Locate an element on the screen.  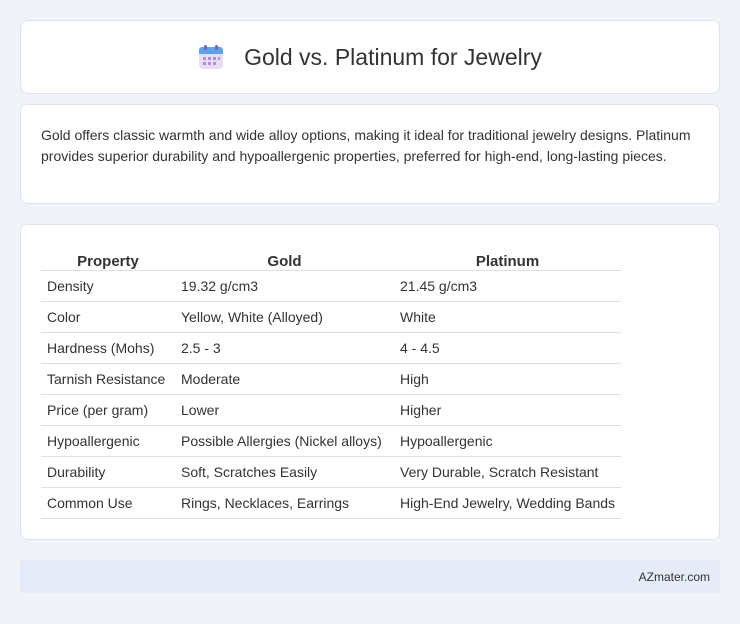
column-header-platinum: Platinum is located at coordinates (508, 258).